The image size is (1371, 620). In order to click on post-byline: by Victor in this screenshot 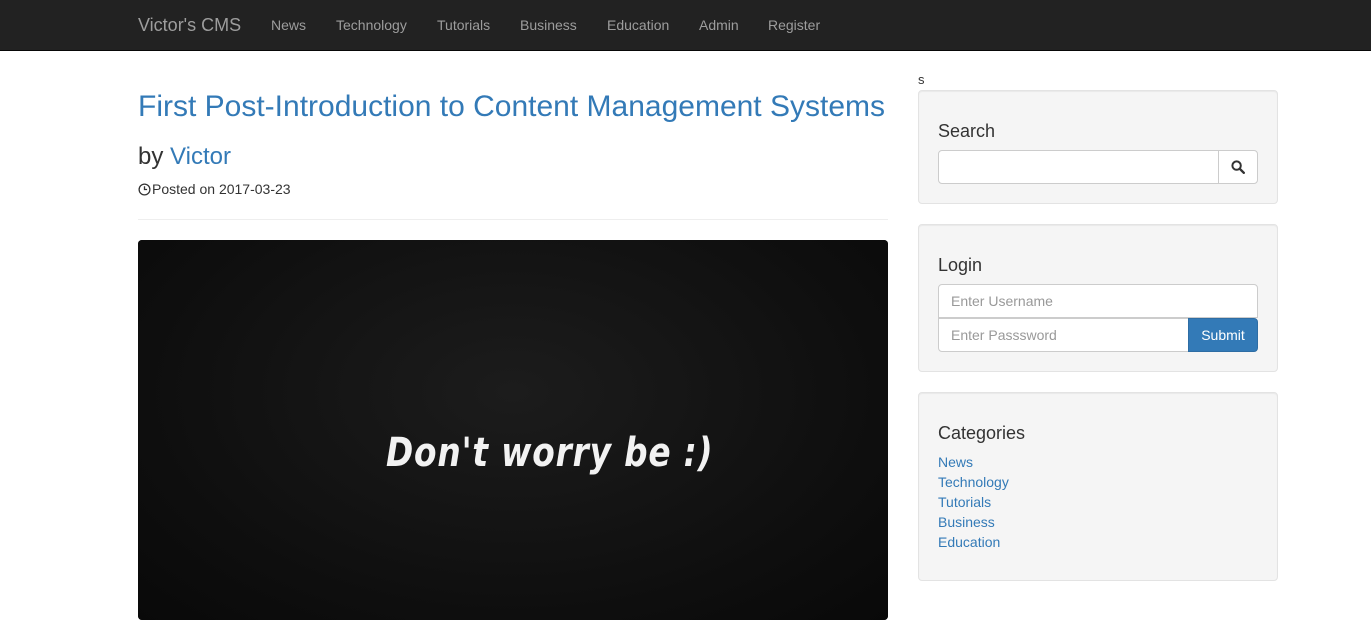, I will do `click(184, 157)`.